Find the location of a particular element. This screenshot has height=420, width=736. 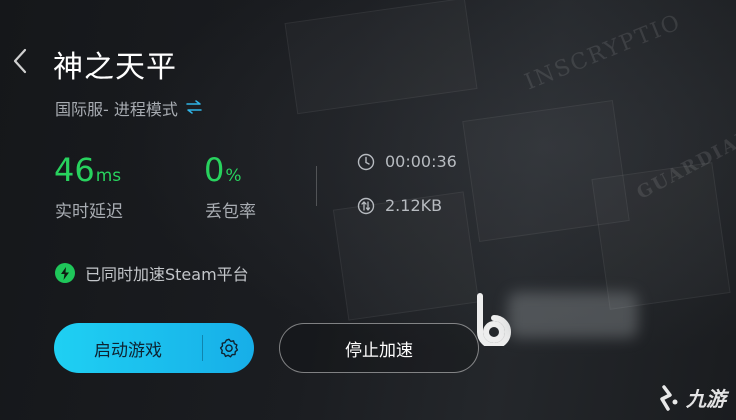

site-logo-icon is located at coordinates (669, 397).